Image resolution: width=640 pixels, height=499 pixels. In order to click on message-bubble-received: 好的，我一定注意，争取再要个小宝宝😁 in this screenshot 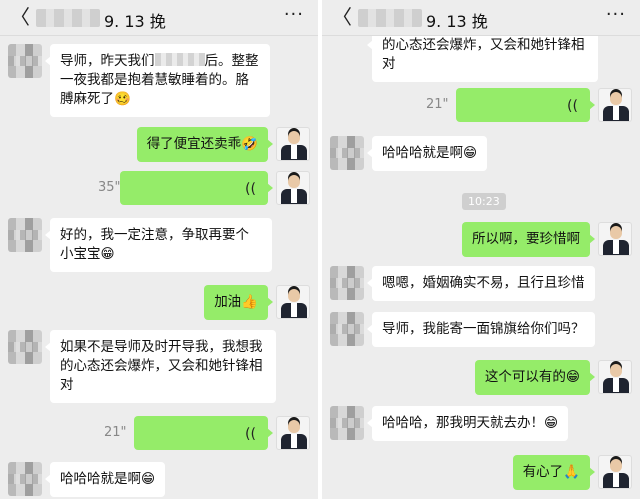, I will do `click(158, 245)`.